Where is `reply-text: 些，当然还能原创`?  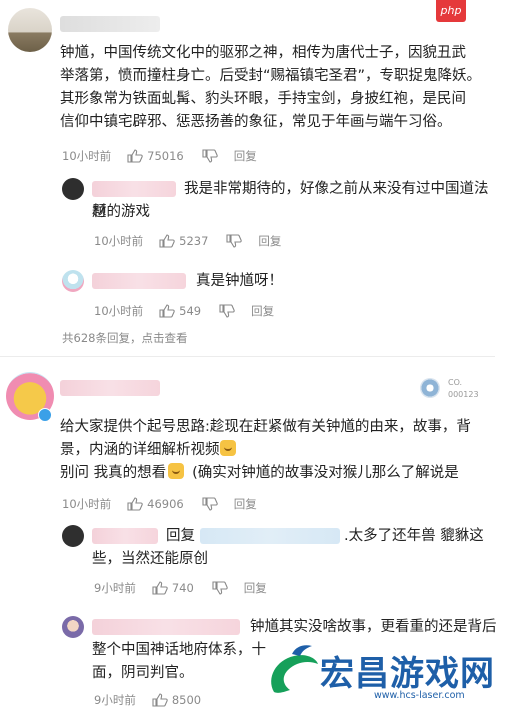 reply-text: 些，当然还能原创 is located at coordinates (150, 559).